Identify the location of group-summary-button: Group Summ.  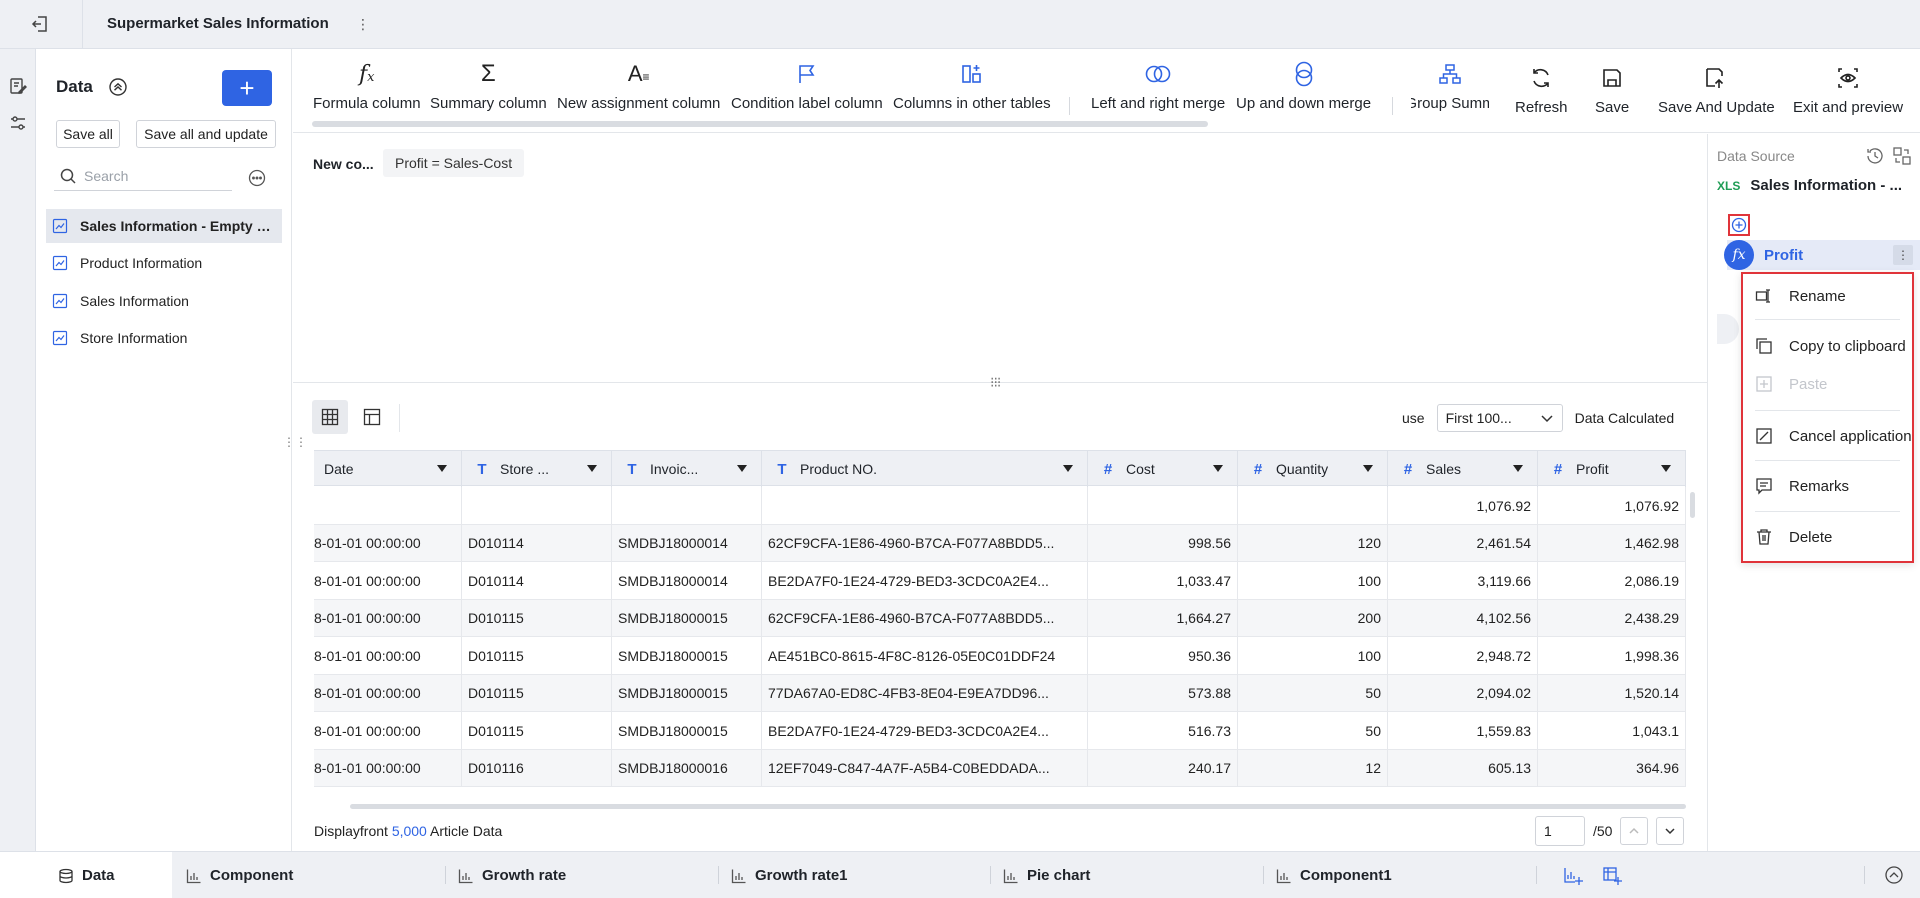
(1450, 92).